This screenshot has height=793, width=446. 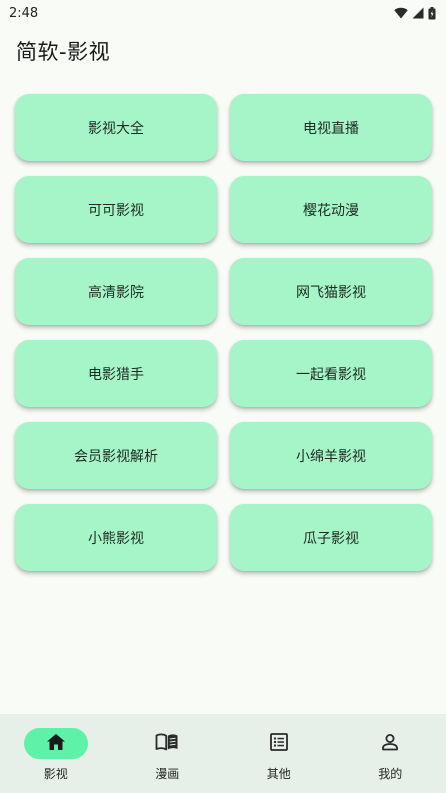 What do you see at coordinates (24, 13) in the screenshot?
I see `status-time: 2:48` at bounding box center [24, 13].